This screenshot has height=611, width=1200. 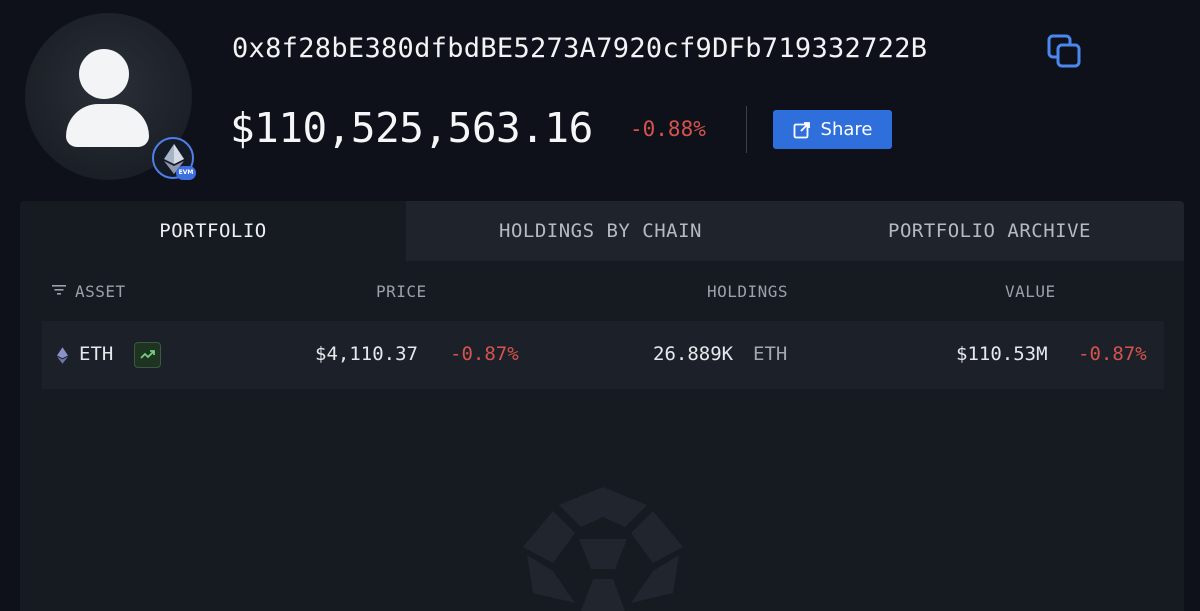 What do you see at coordinates (1030, 291) in the screenshot?
I see `column-header-value: VALUE` at bounding box center [1030, 291].